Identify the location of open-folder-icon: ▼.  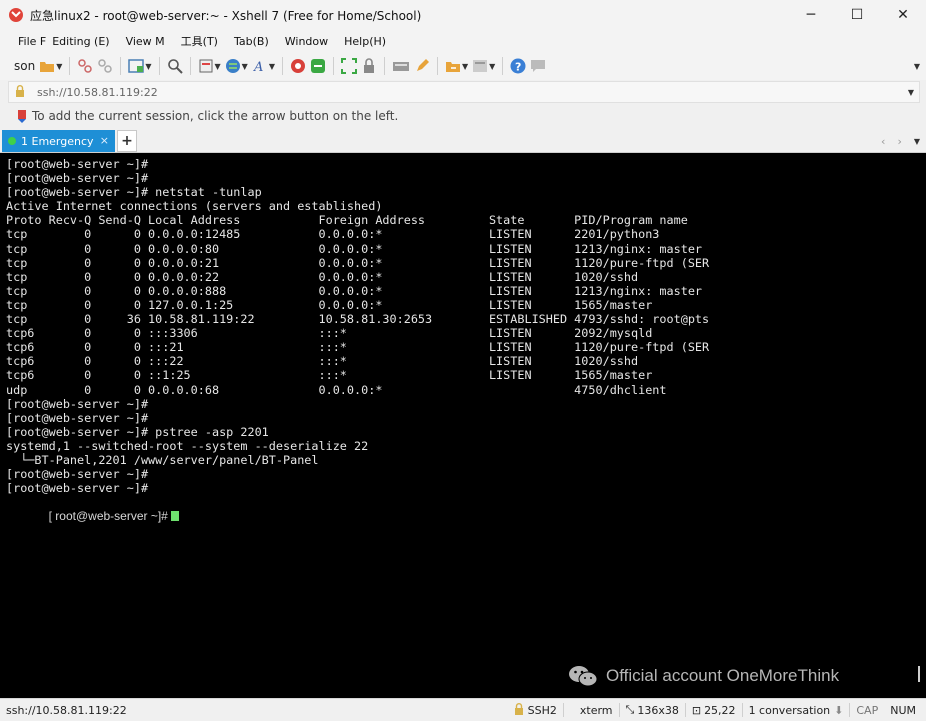
(50, 66).